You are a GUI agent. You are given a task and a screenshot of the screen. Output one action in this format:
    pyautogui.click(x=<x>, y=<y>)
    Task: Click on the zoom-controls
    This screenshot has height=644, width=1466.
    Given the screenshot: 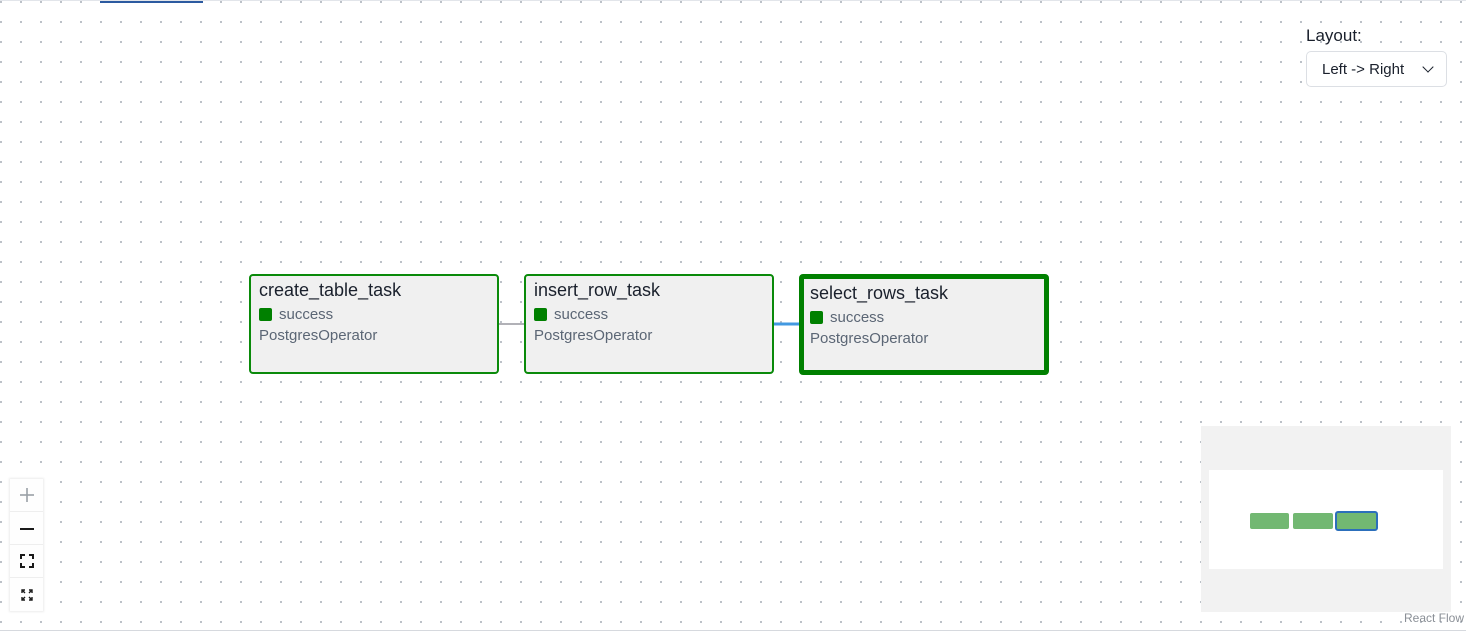 What is the action you would take?
    pyautogui.click(x=26, y=545)
    